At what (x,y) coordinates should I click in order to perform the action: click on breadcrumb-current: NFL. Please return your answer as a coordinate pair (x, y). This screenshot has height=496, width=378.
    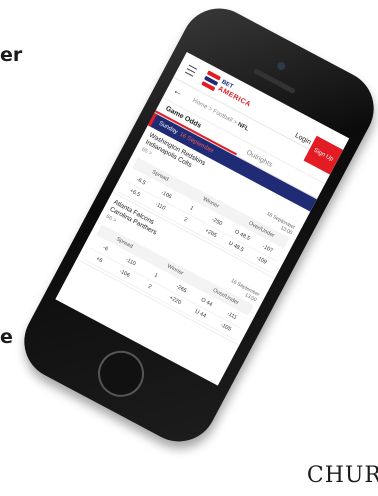
    Looking at the image, I should click on (243, 127).